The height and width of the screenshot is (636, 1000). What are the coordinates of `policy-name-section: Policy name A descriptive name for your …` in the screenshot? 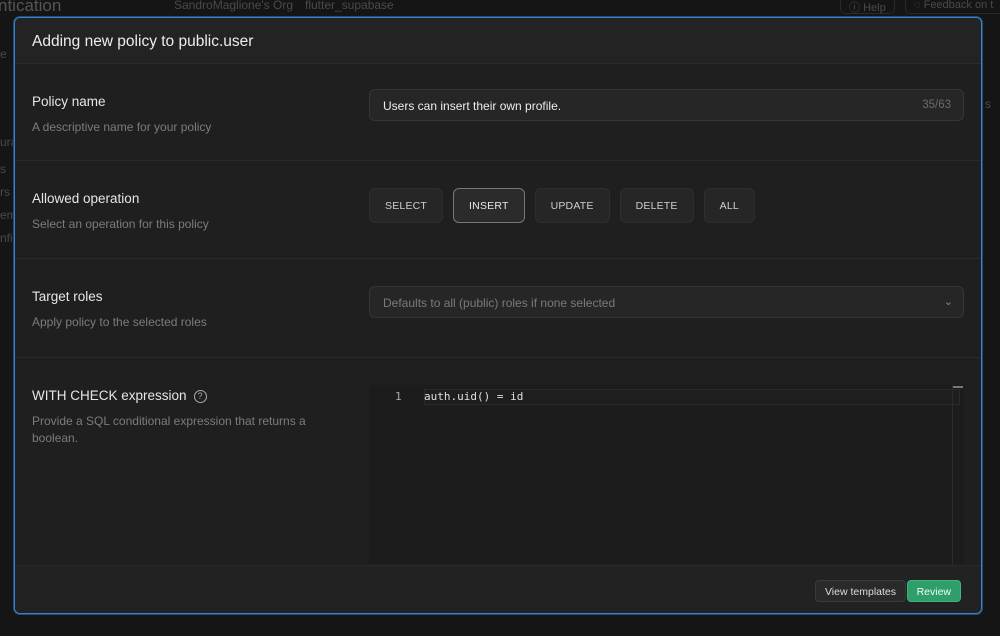 It's located at (498, 112).